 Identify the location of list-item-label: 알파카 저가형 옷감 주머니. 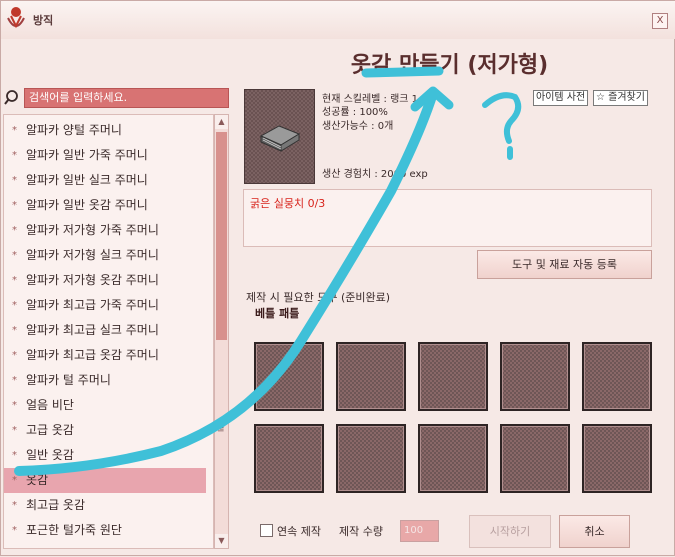
(92, 280).